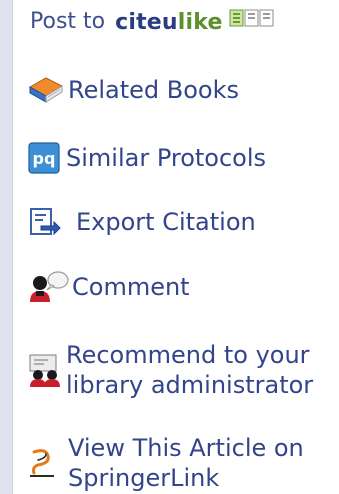 The width and height of the screenshot is (339, 494). Describe the element at coordinates (251, 18) in the screenshot. I see `citeulike-badge-icon` at that location.